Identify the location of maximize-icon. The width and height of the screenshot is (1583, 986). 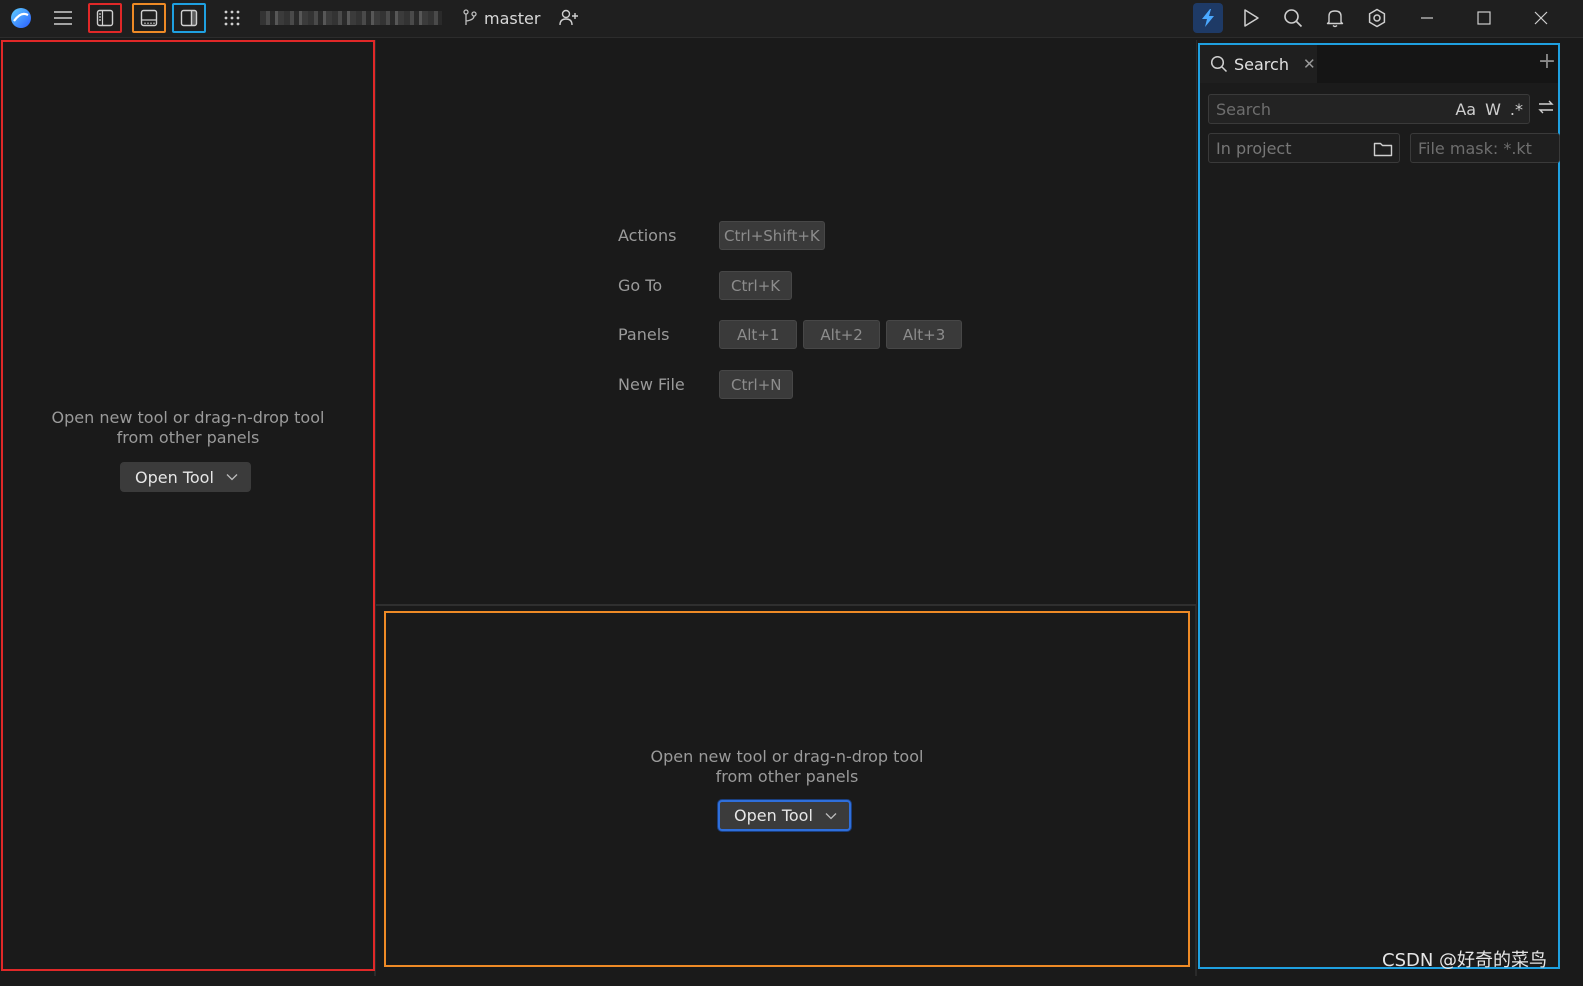
(1484, 18).